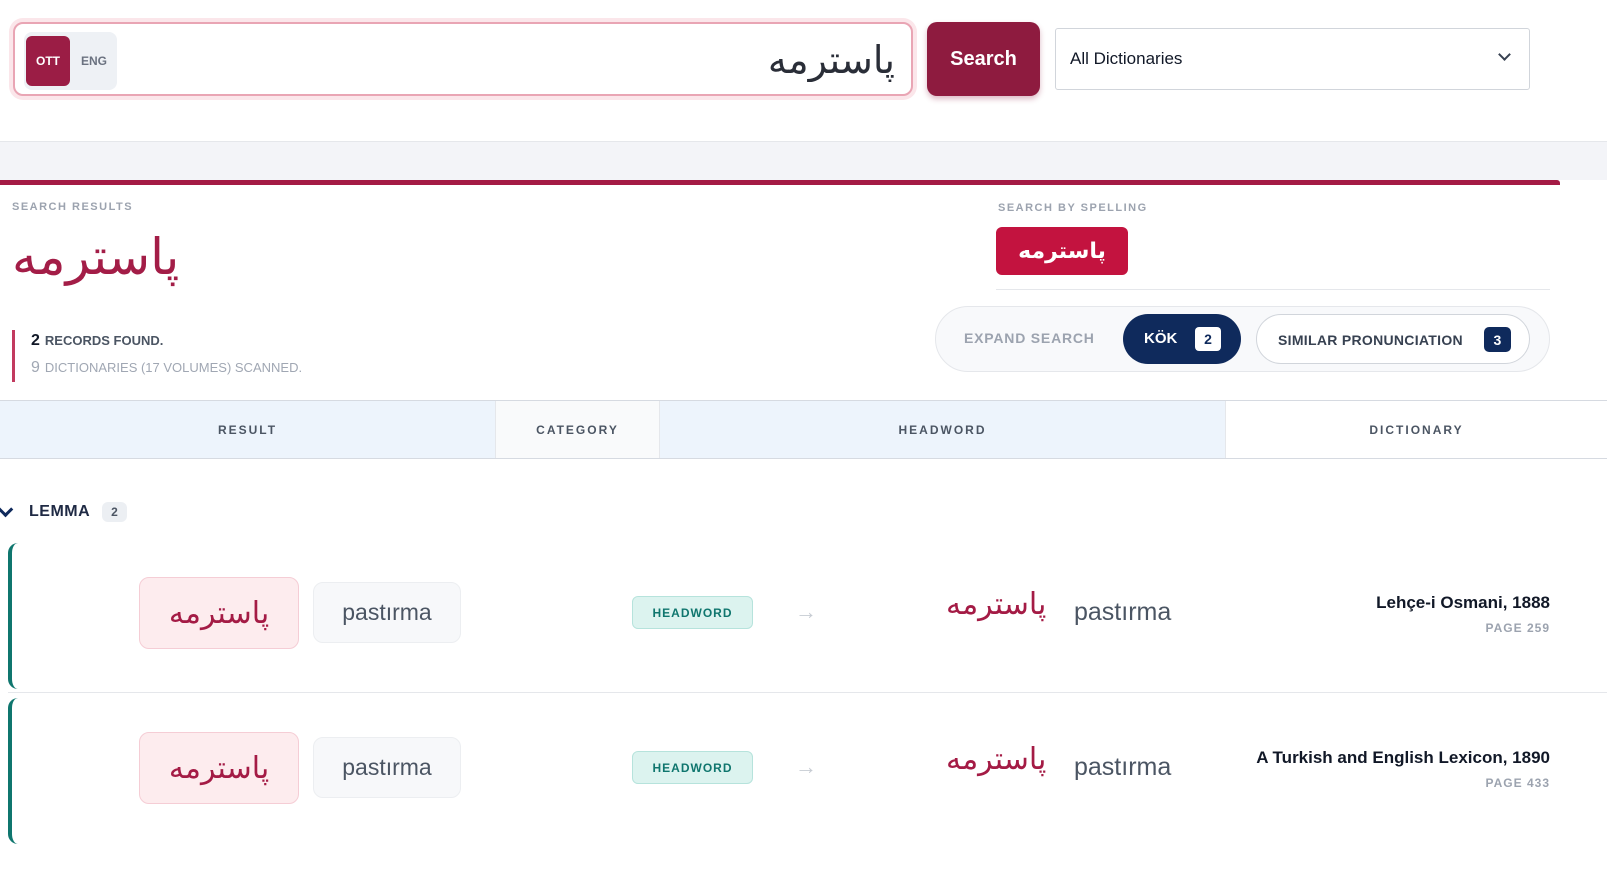  Describe the element at coordinates (1463, 603) in the screenshot. I see `dictionary-name: Lehçe-i Osmani, 1888` at that location.